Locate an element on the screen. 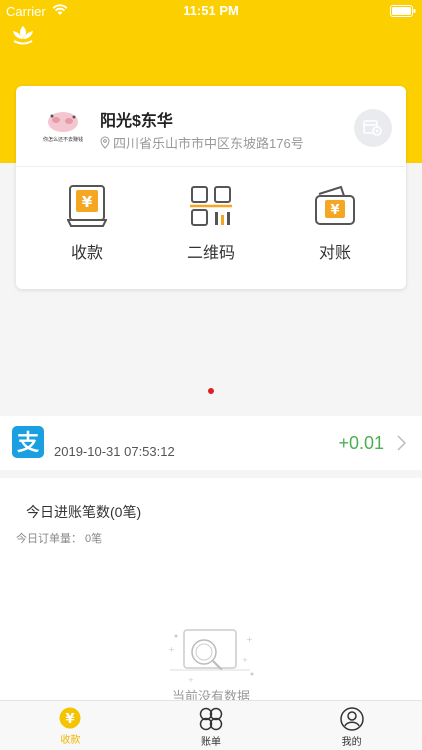  status-bar: Carrier 11:51 PM is located at coordinates (211, 11).